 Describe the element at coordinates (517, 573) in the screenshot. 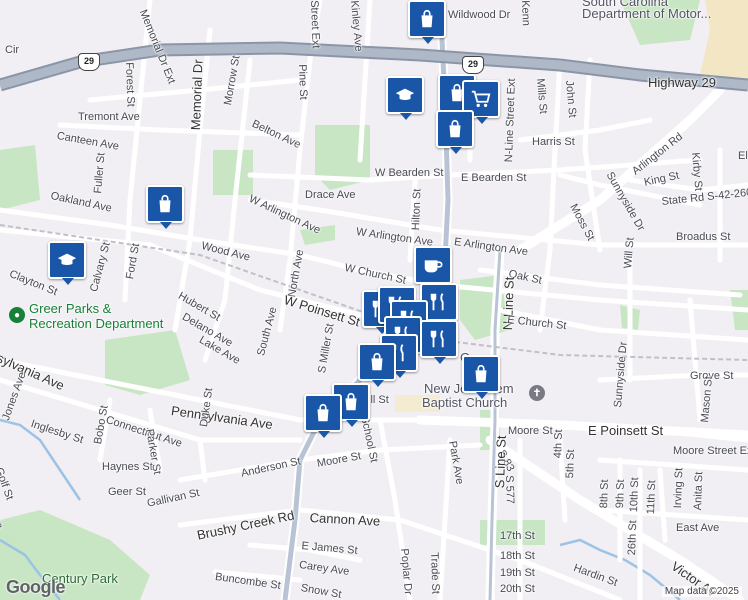

I see `street-label: 19th St` at that location.